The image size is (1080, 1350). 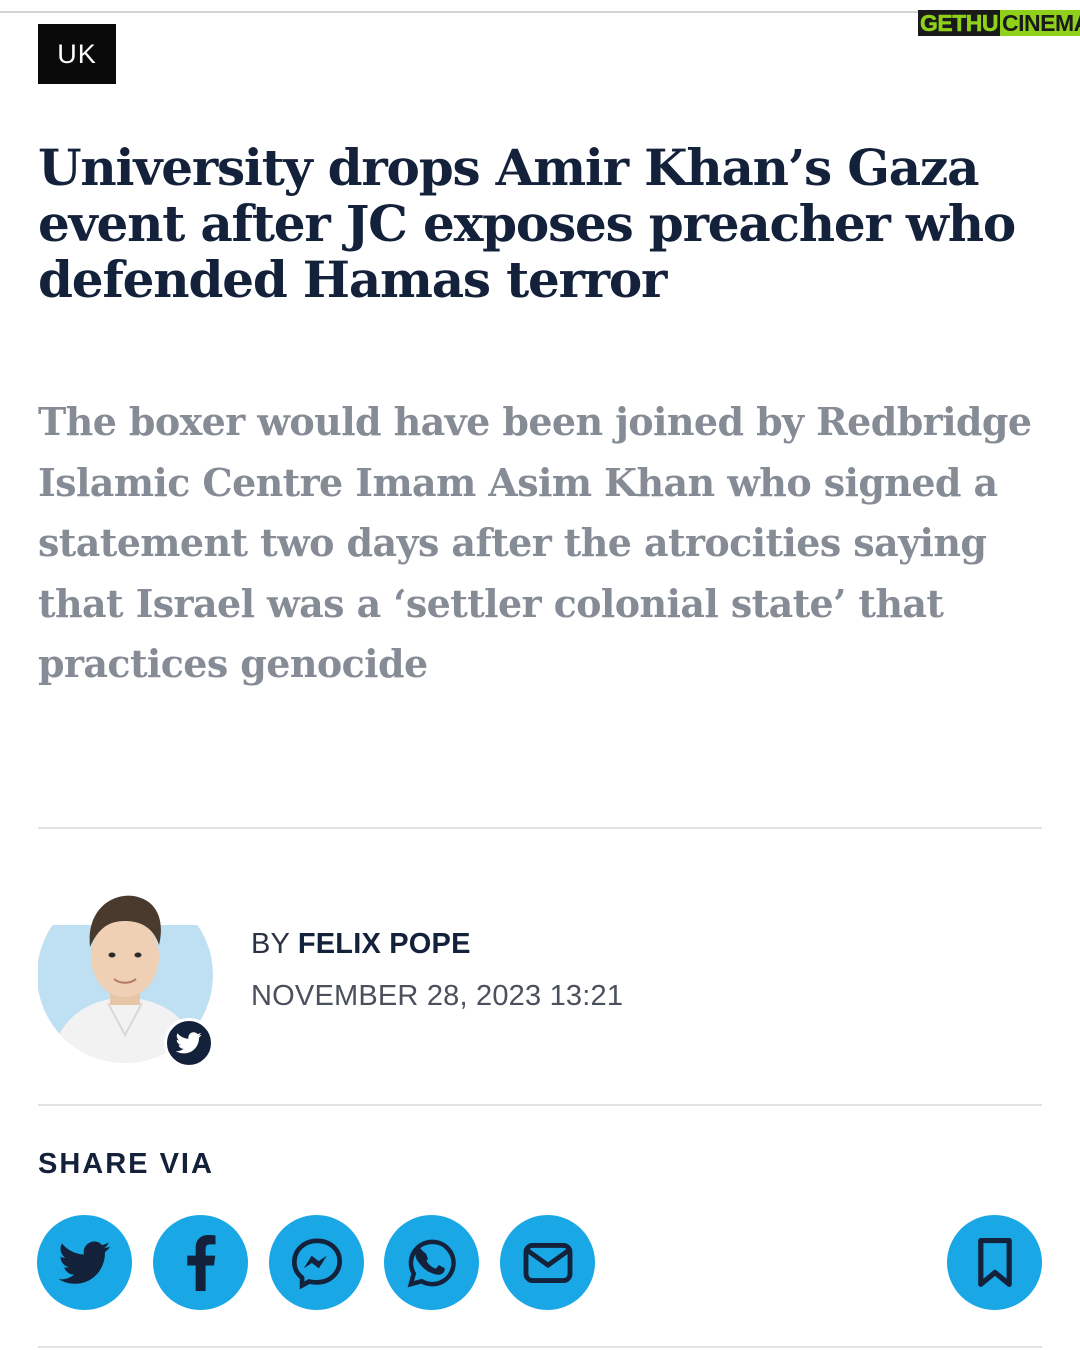 I want to click on whatsapp-icon, so click(x=431, y=1263).